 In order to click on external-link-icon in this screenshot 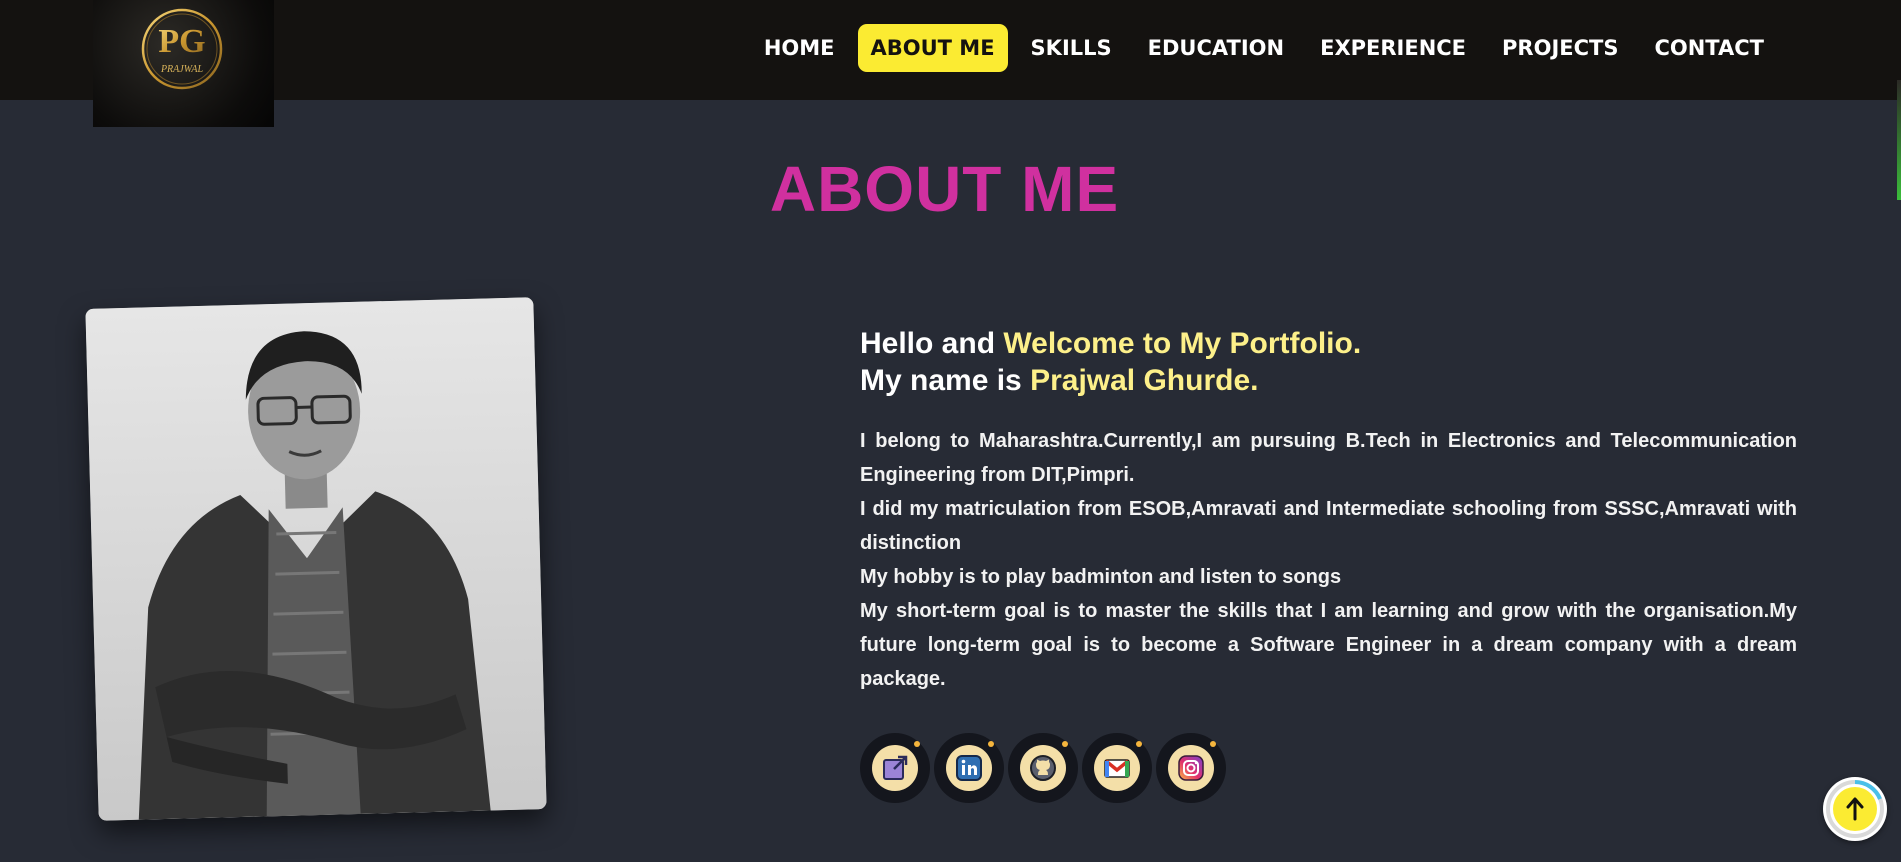, I will do `click(895, 767)`.